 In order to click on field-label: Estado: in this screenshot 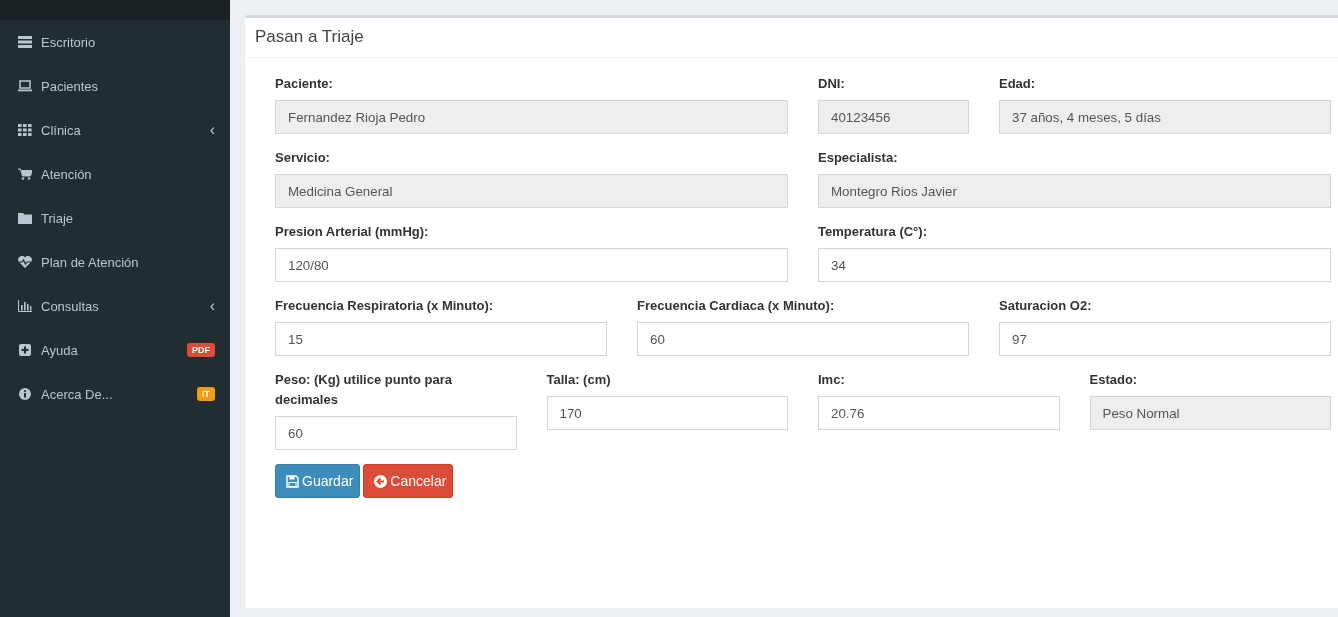, I will do `click(1114, 380)`.